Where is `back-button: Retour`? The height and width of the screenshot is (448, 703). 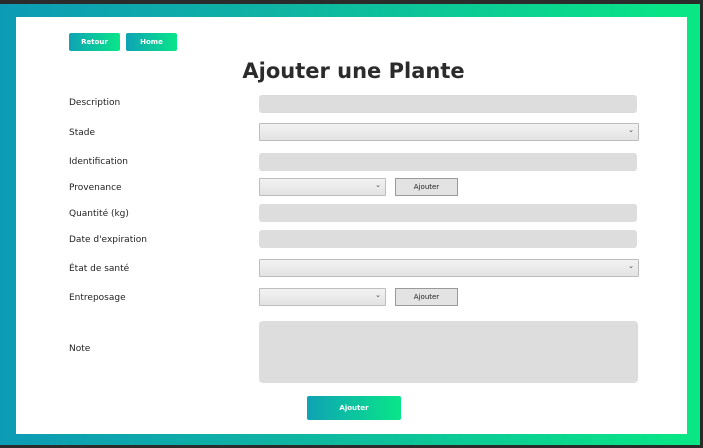 back-button: Retour is located at coordinates (94, 42).